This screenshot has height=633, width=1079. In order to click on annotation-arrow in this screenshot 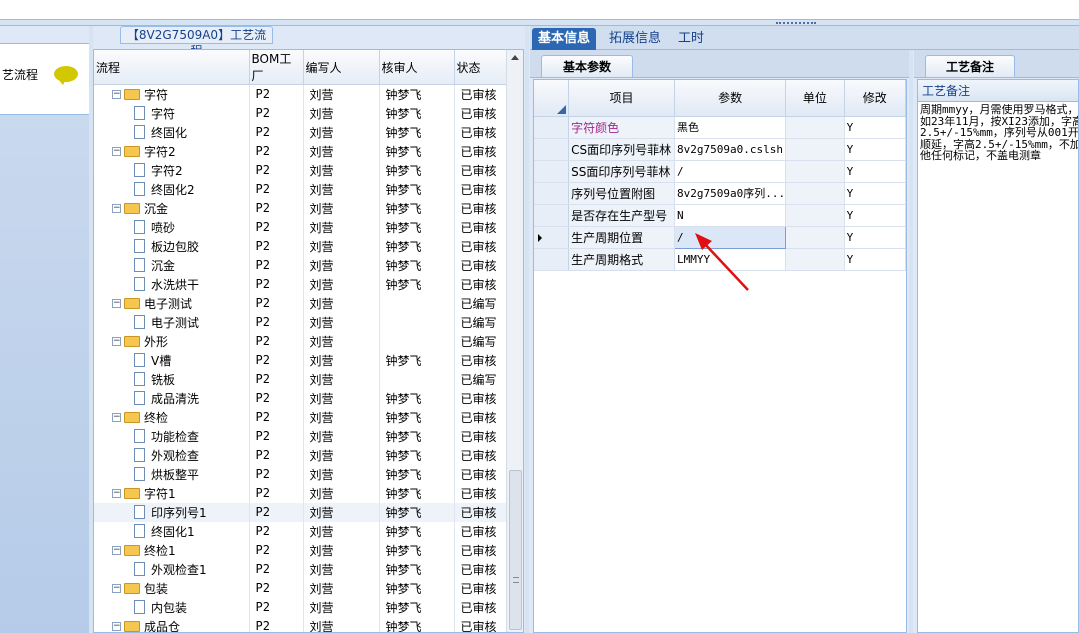, I will do `click(722, 262)`.